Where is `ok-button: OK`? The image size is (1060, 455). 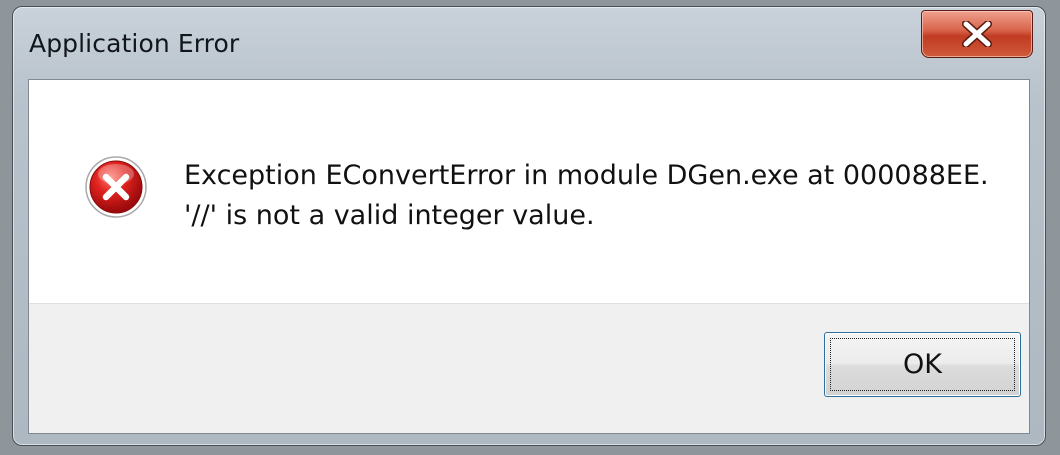 ok-button: OK is located at coordinates (922, 364).